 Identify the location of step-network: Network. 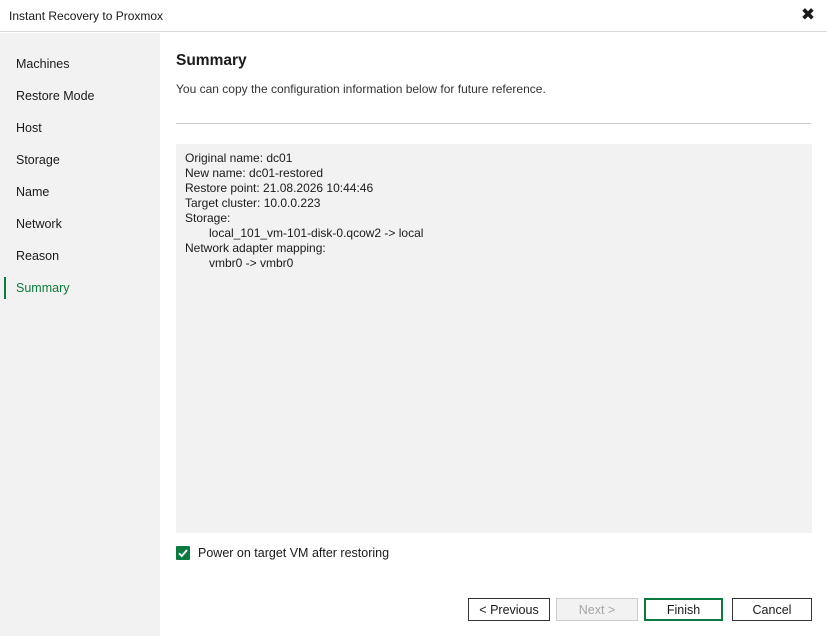
(80, 224).